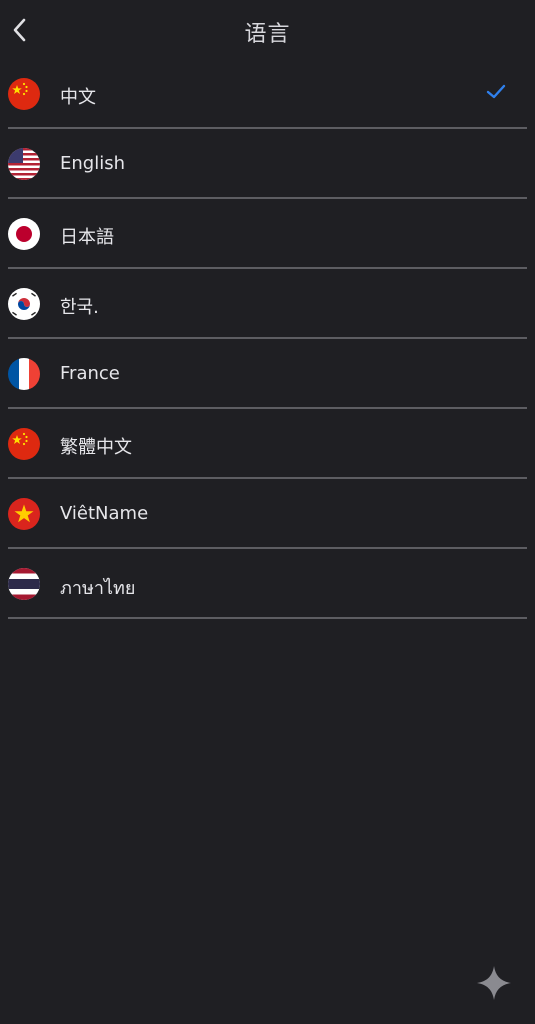 This screenshot has width=535, height=1024. Describe the element at coordinates (24, 164) in the screenshot. I see `usa-flag-icon` at that location.